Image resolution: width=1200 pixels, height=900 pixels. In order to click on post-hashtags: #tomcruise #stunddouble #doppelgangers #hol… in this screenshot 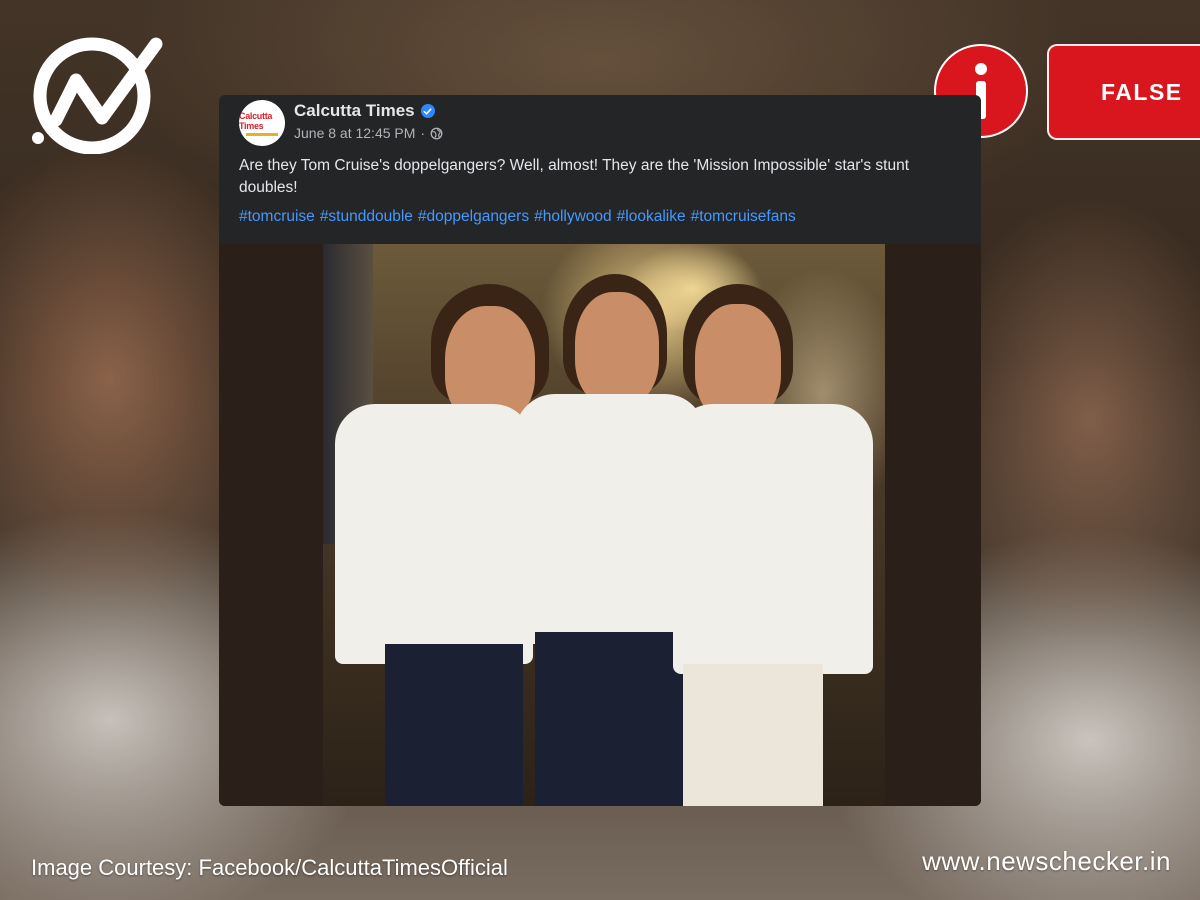, I will do `click(599, 217)`.